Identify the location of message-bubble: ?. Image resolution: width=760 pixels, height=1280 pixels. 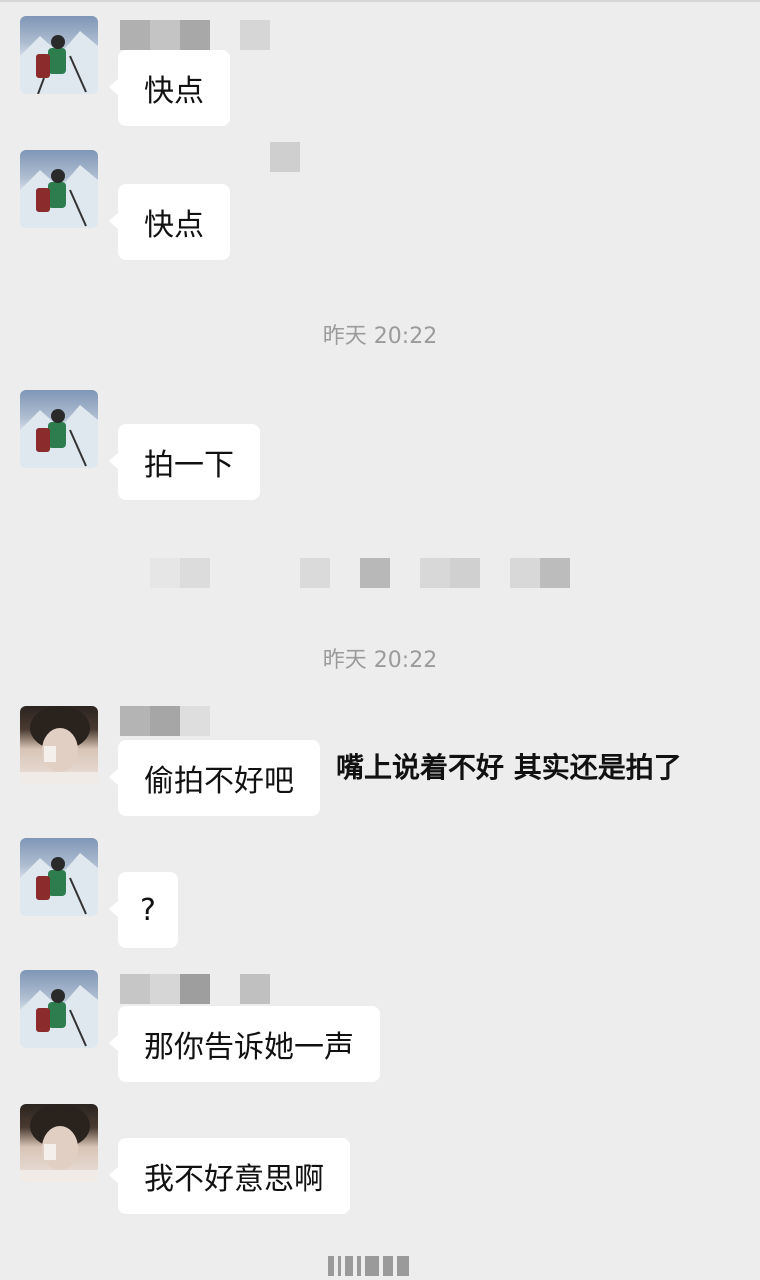
(143, 910).